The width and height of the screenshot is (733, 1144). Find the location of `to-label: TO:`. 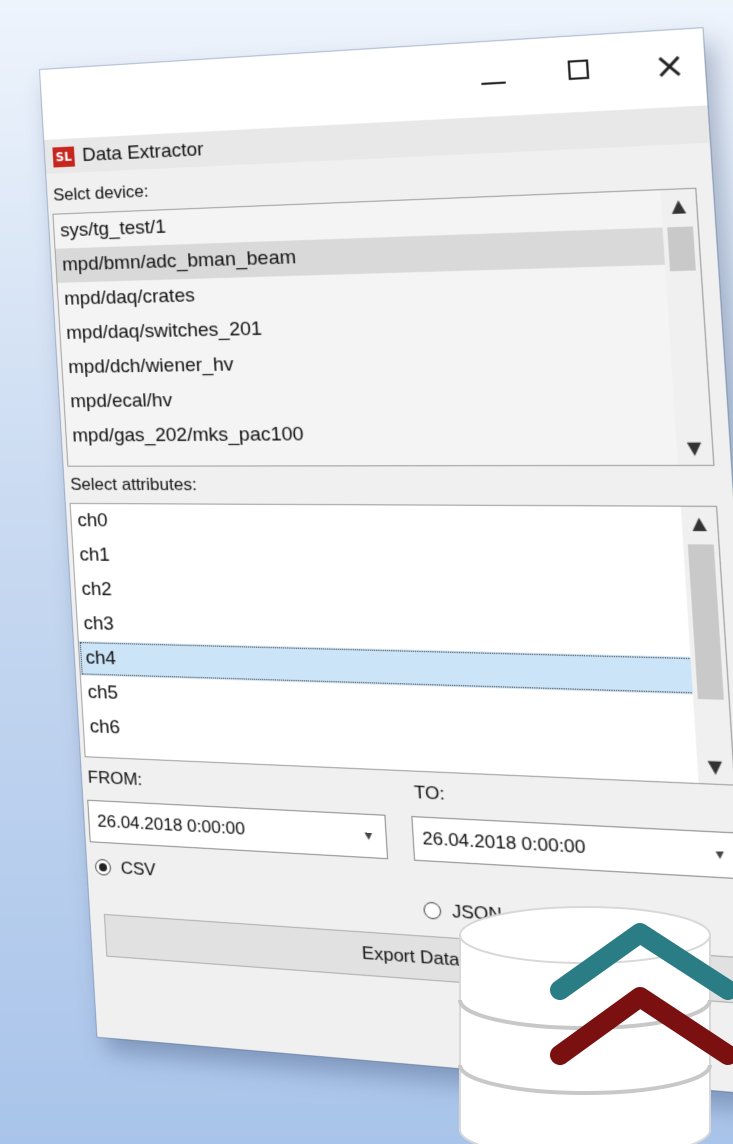

to-label: TO: is located at coordinates (429, 793).